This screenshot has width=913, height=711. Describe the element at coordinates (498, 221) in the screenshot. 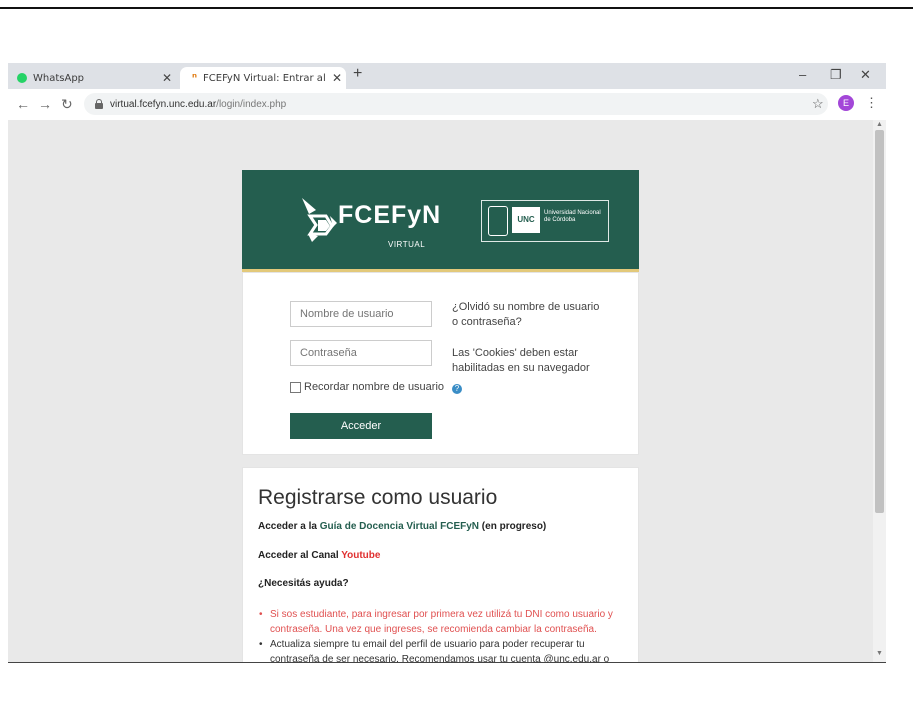

I see `unc-seal-icon` at that location.